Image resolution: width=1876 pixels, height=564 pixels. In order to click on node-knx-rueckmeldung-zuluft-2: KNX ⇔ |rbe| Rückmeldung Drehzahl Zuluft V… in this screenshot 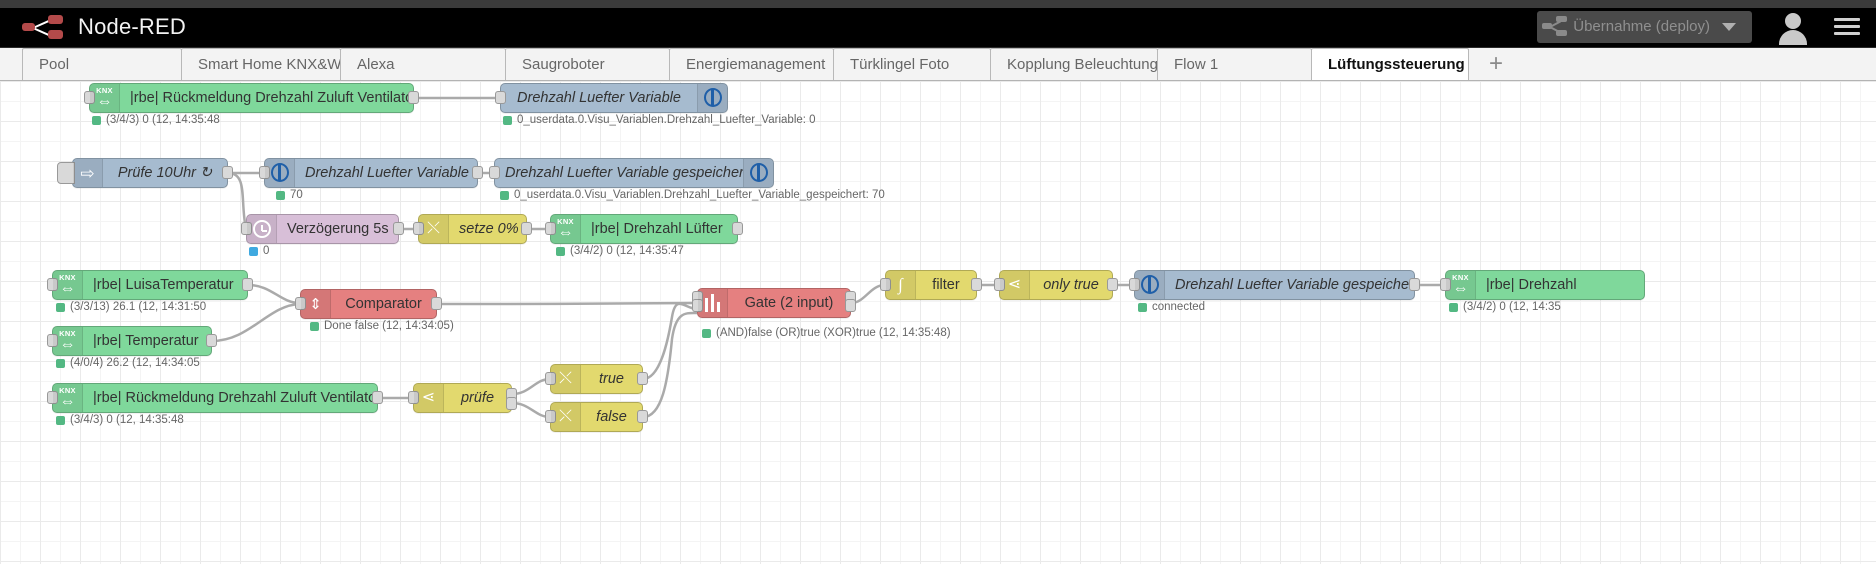, I will do `click(215, 398)`.